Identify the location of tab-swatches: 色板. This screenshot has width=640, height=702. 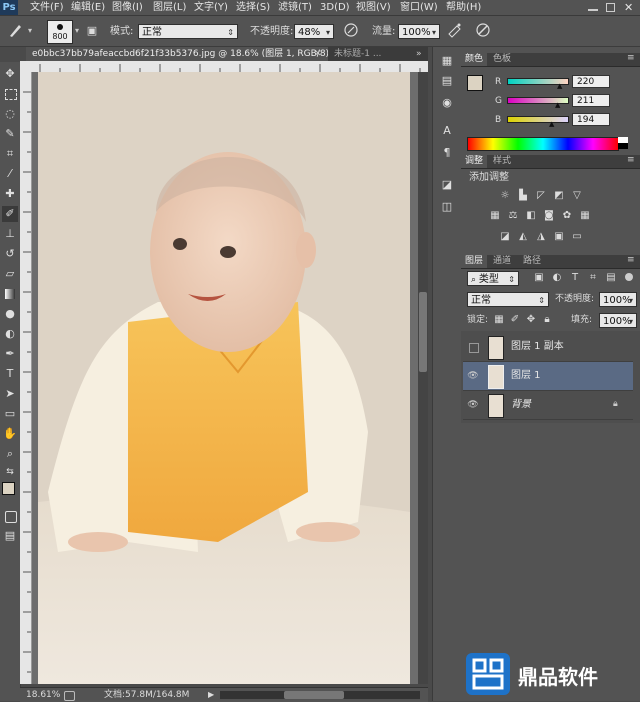
(502, 59).